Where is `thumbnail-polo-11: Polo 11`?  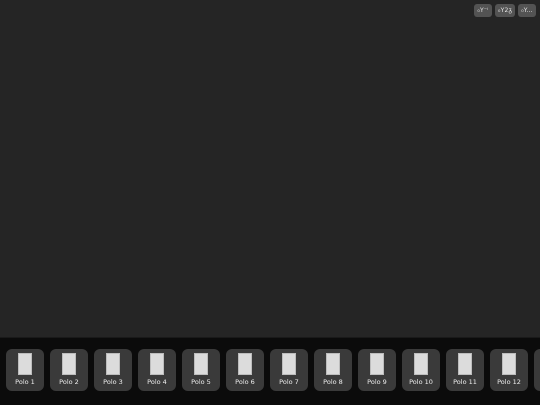
thumbnail-polo-11: Polo 11 is located at coordinates (465, 370).